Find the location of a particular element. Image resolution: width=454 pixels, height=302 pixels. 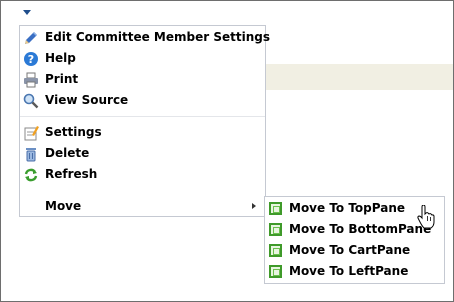

submenu-item-label: Move To TopPane is located at coordinates (347, 208).